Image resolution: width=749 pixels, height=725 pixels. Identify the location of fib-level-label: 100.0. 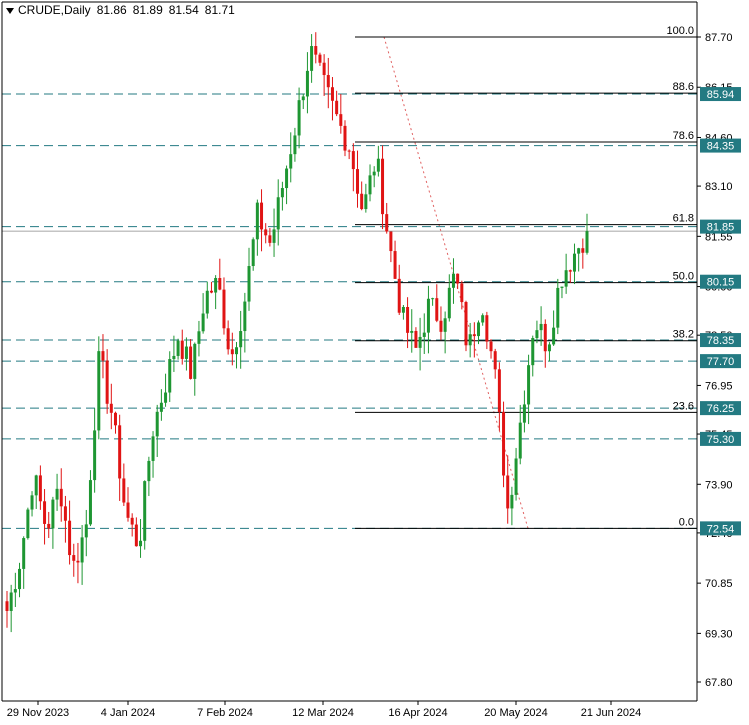
(680, 31).